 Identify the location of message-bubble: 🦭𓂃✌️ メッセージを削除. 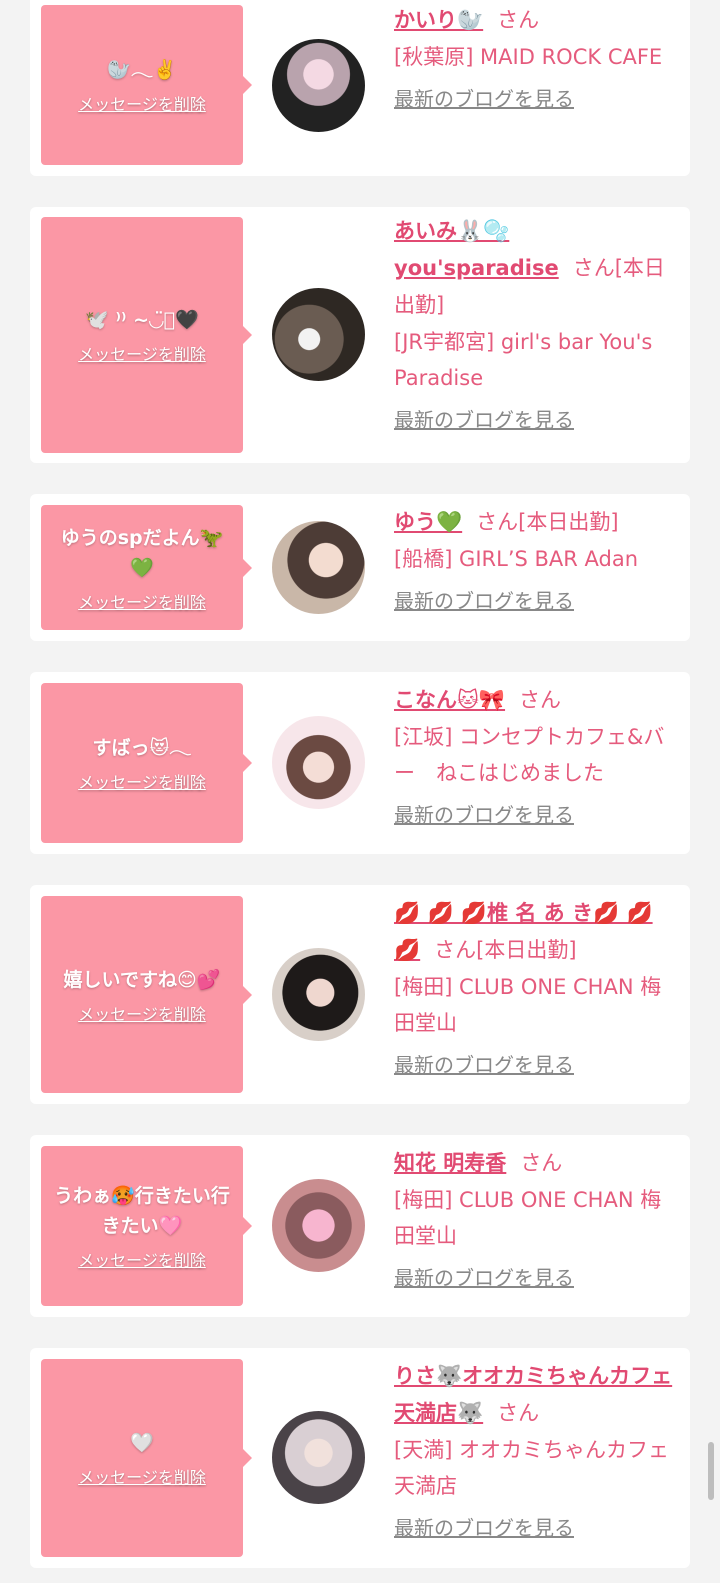
(146, 85).